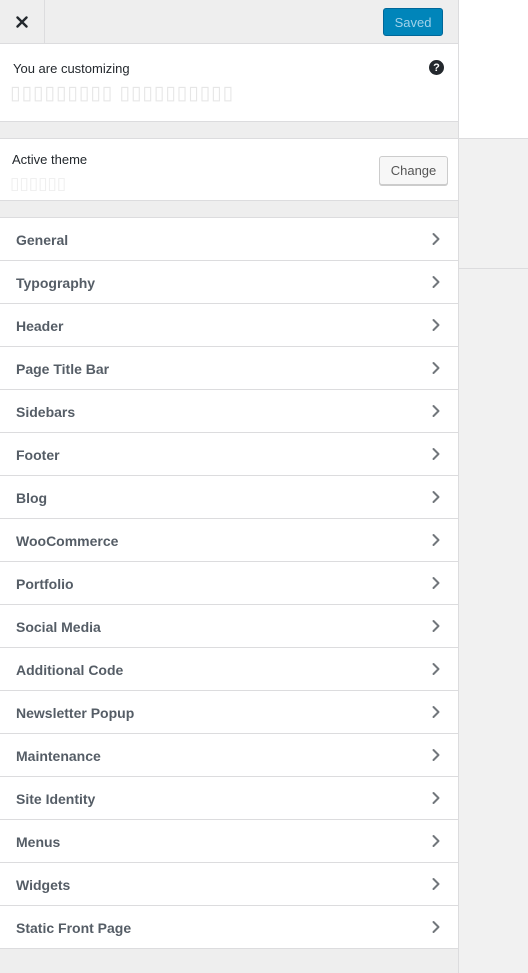  I want to click on section-page-title-bar: Page Title Bar, so click(229, 368).